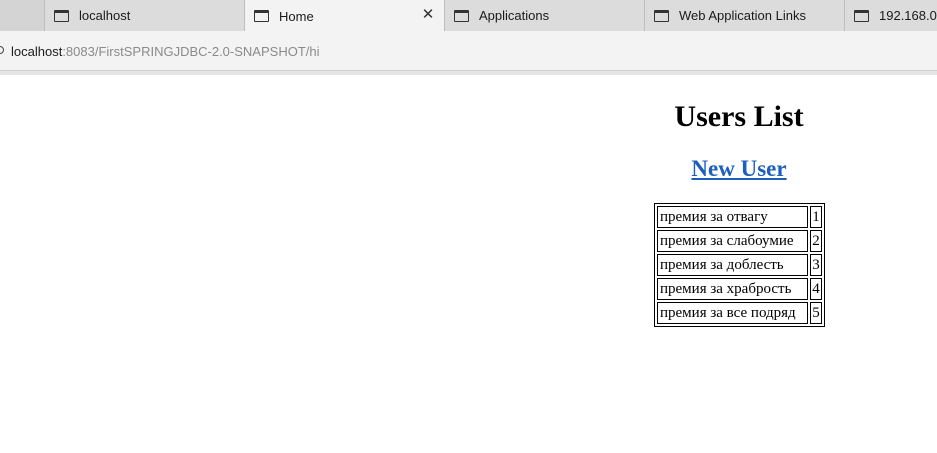 Image resolution: width=937 pixels, height=453 pixels. Describe the element at coordinates (145, 15) in the screenshot. I see `tab-localhost: localhost` at that location.